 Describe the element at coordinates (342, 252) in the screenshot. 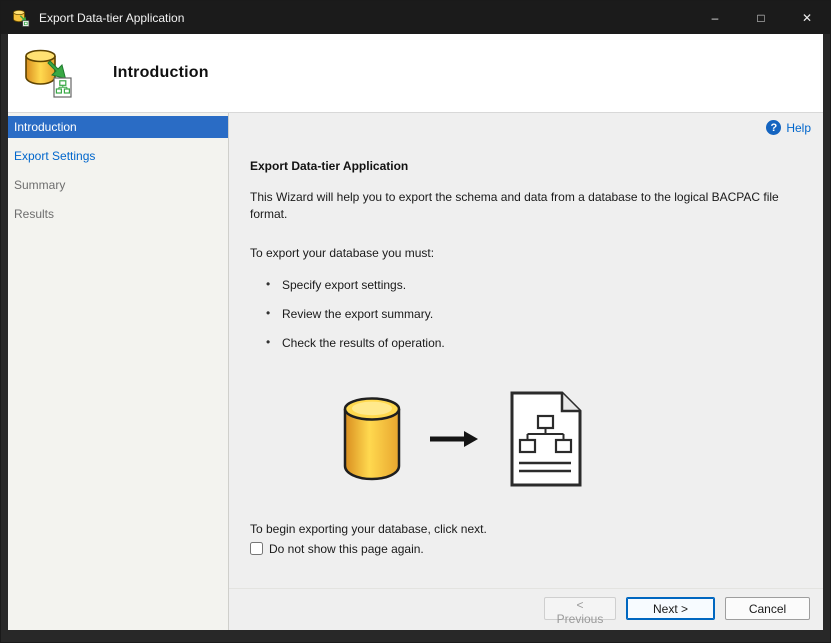

I see `requirements-intro: To export your database you must:` at that location.